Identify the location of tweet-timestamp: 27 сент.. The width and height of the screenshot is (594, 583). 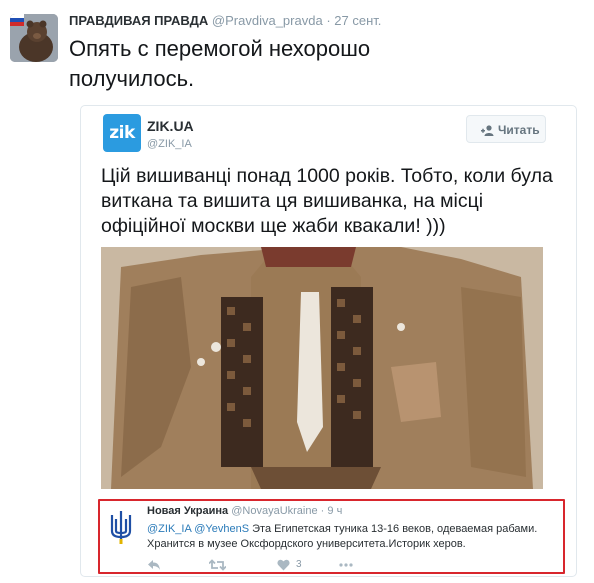
(357, 20).